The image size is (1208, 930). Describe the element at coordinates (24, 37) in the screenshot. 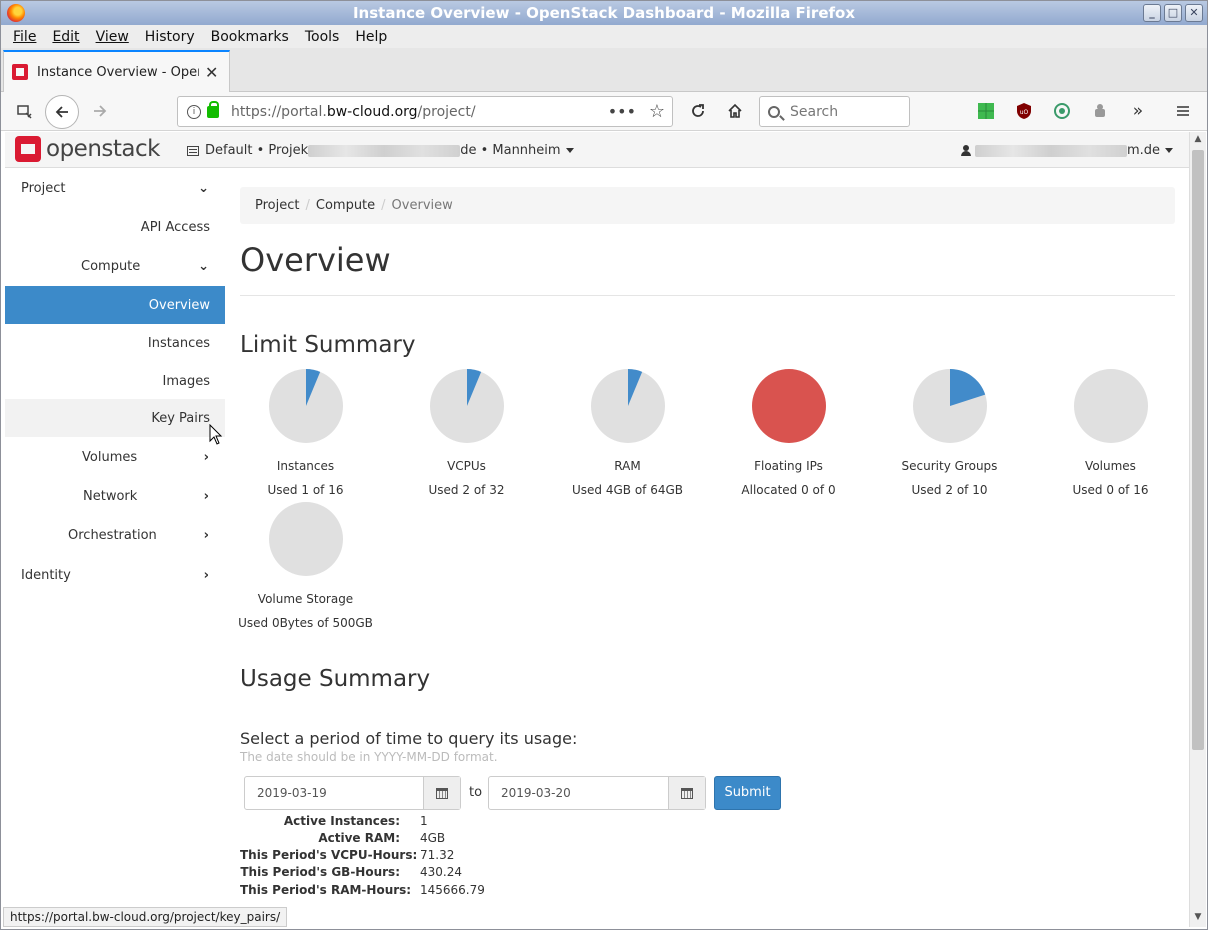

I see `menu-file: File` at that location.